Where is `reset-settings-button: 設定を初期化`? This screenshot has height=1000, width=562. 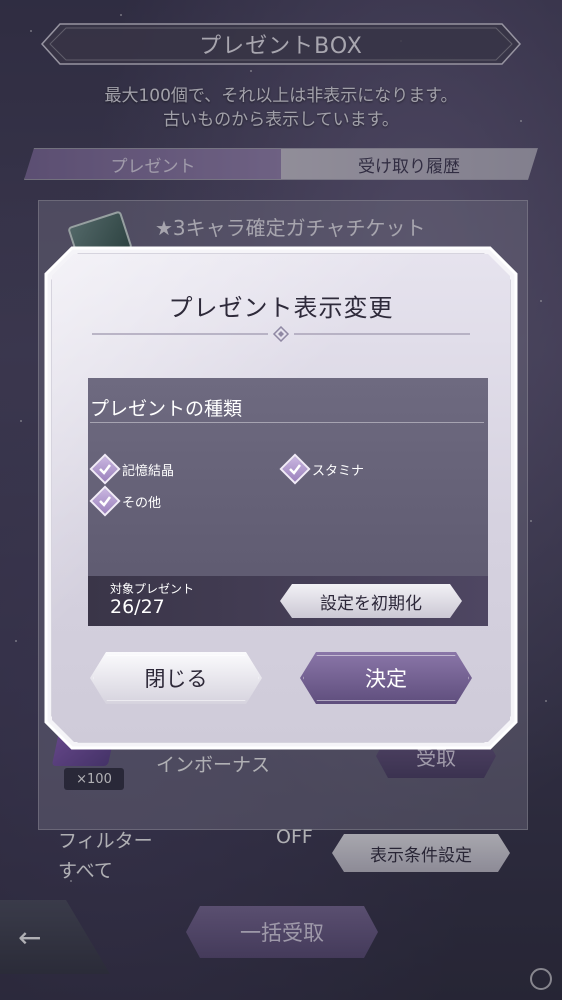
reset-settings-button: 設定を初期化 is located at coordinates (371, 601).